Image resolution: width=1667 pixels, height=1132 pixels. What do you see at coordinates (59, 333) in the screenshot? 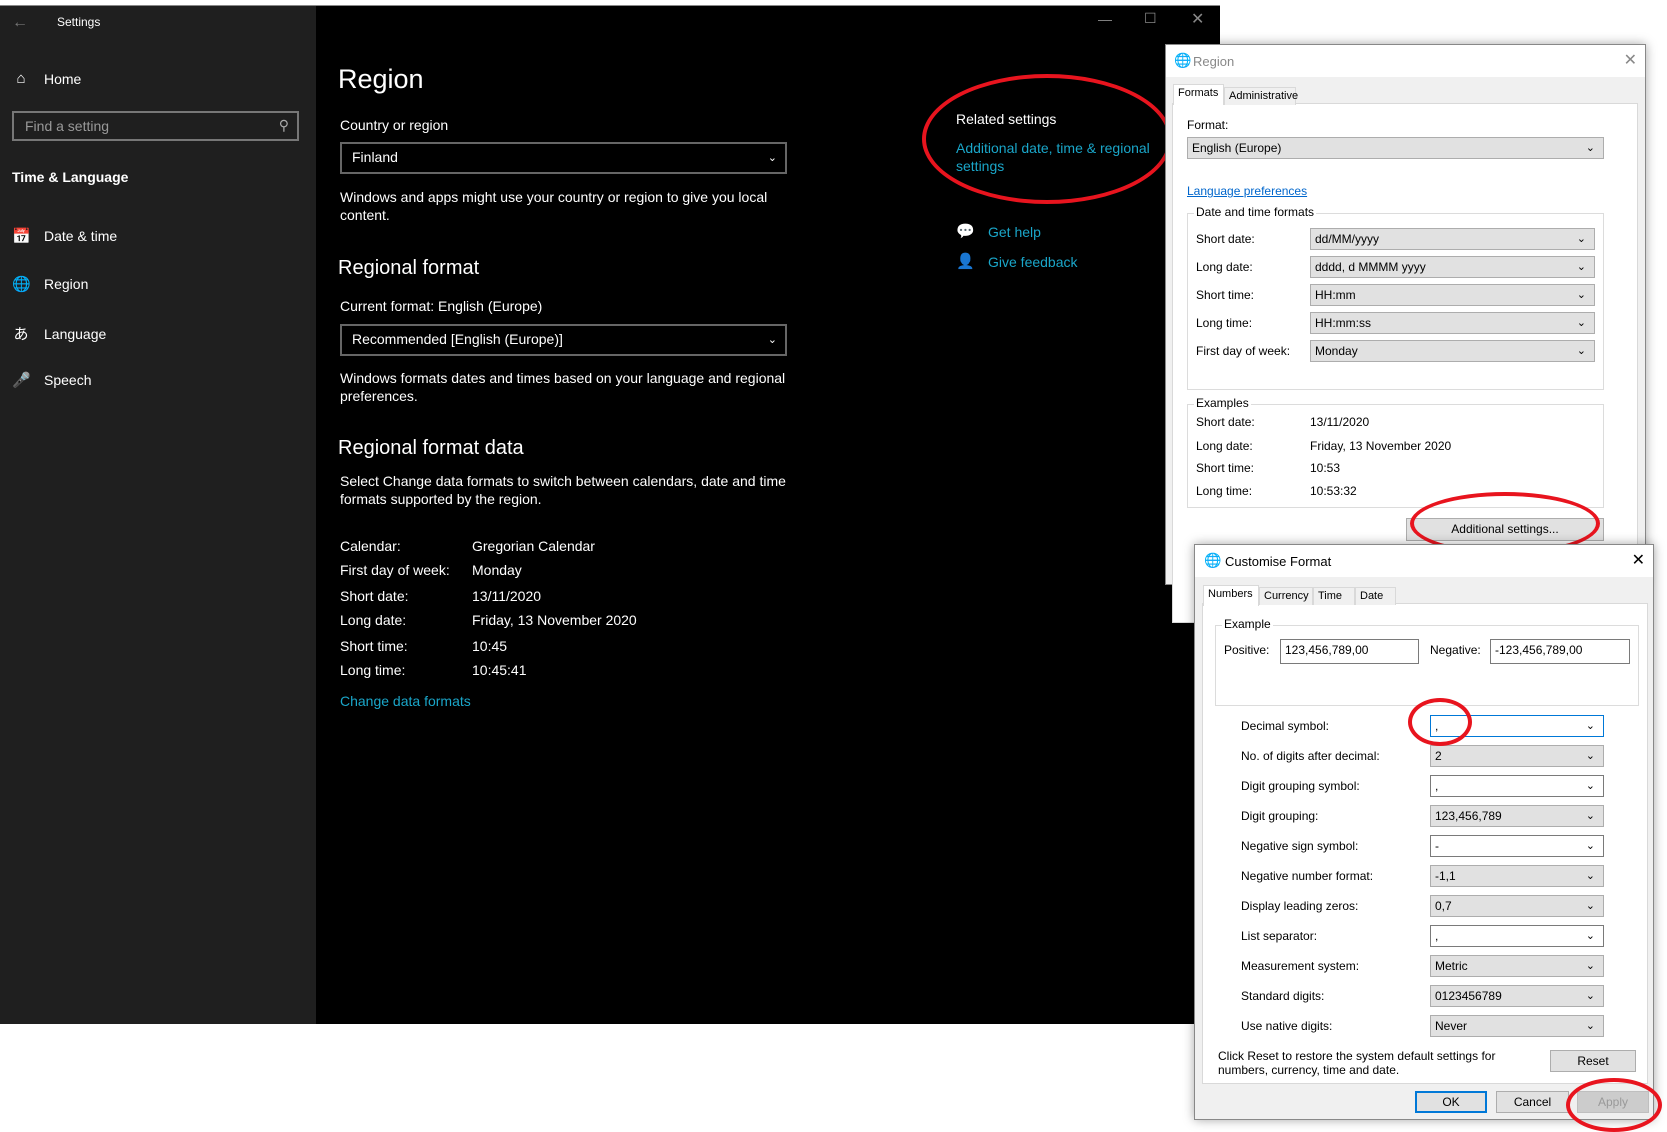
I see `sidebar-item-language: あ Language` at bounding box center [59, 333].